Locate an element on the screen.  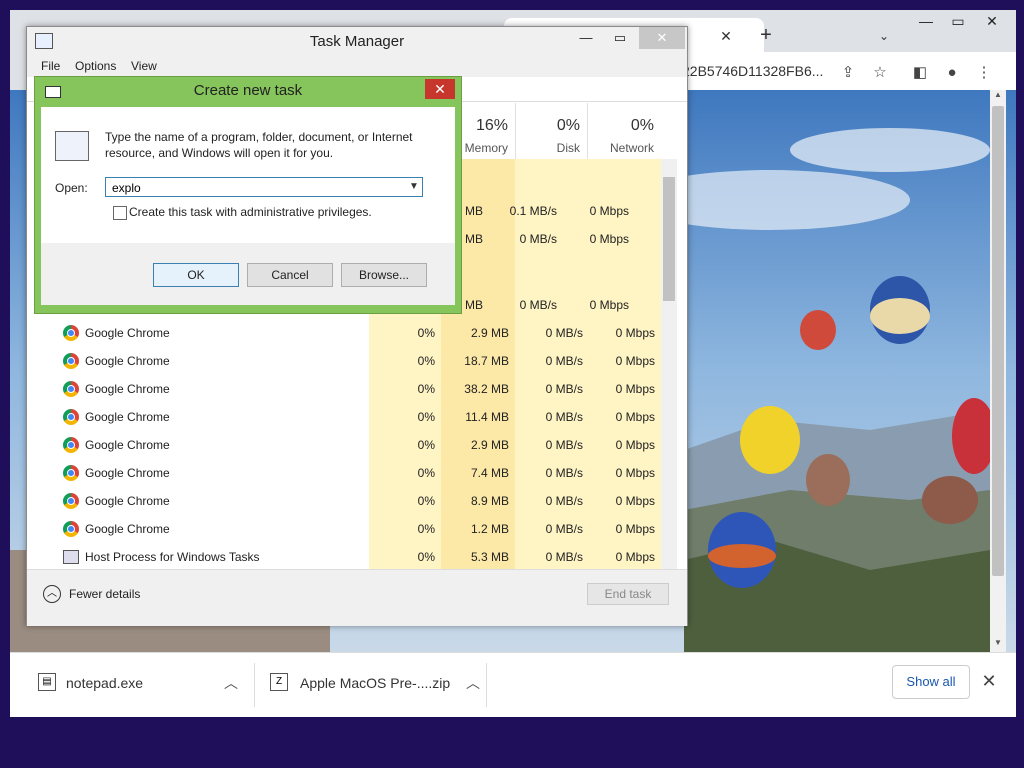
tm-close-button: ✕ is located at coordinates (662, 38).